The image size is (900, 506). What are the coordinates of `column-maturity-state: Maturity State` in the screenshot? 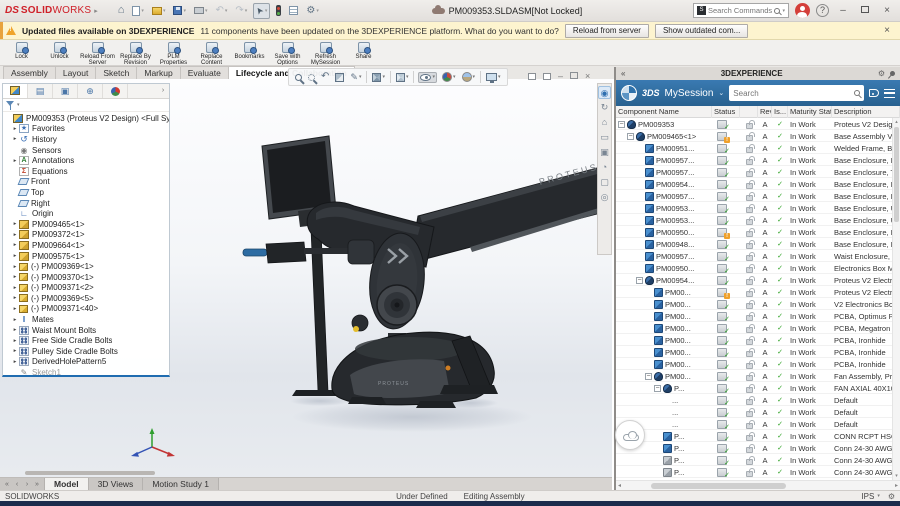 It's located at (810, 112).